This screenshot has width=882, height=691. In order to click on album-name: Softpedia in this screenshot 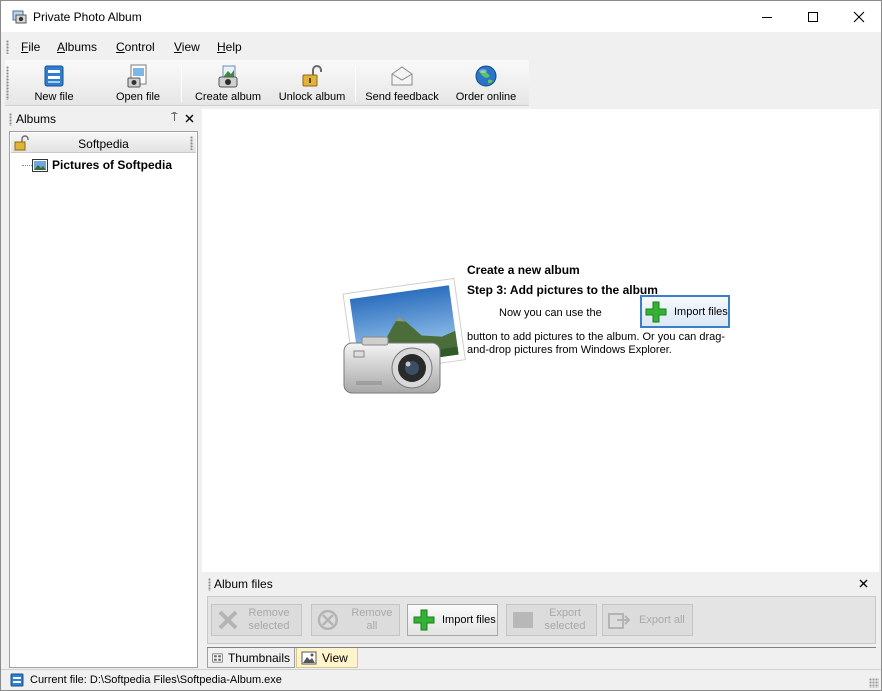, I will do `click(103, 144)`.